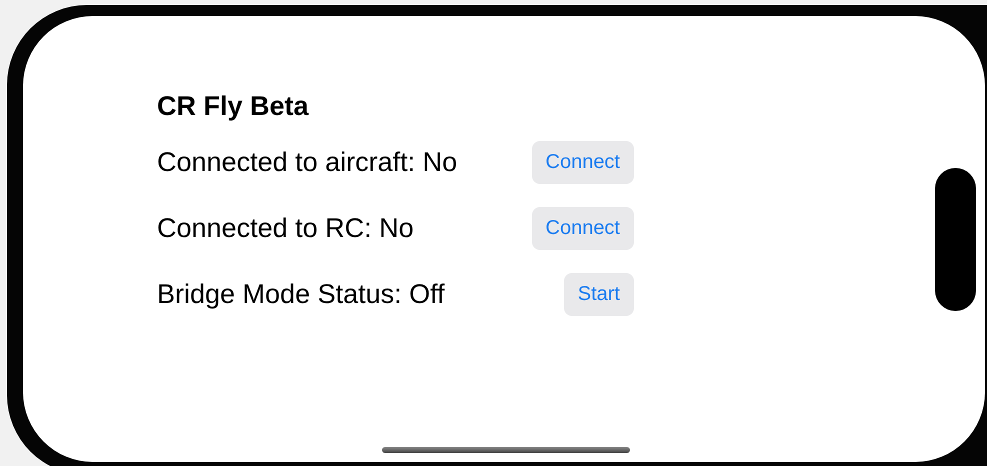 This screenshot has width=987, height=466. I want to click on app-title: CR Fly Beta, so click(233, 106).